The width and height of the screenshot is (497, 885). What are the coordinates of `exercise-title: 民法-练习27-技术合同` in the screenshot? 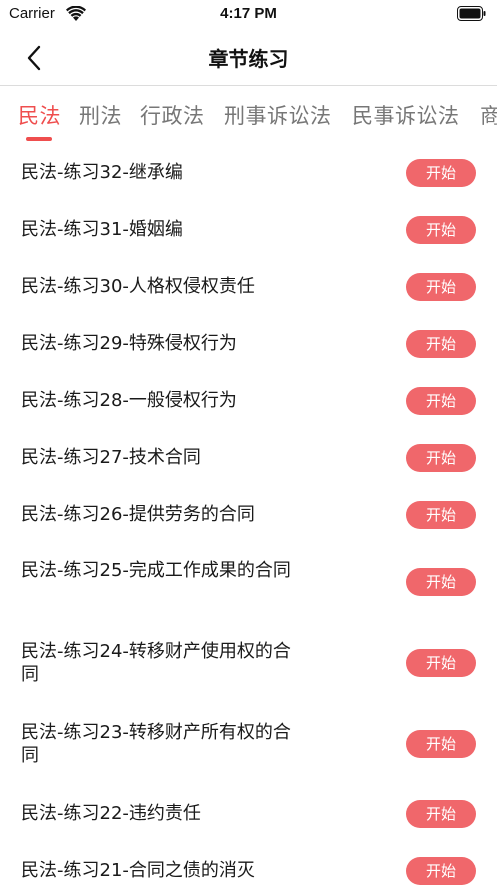 It's located at (111, 457).